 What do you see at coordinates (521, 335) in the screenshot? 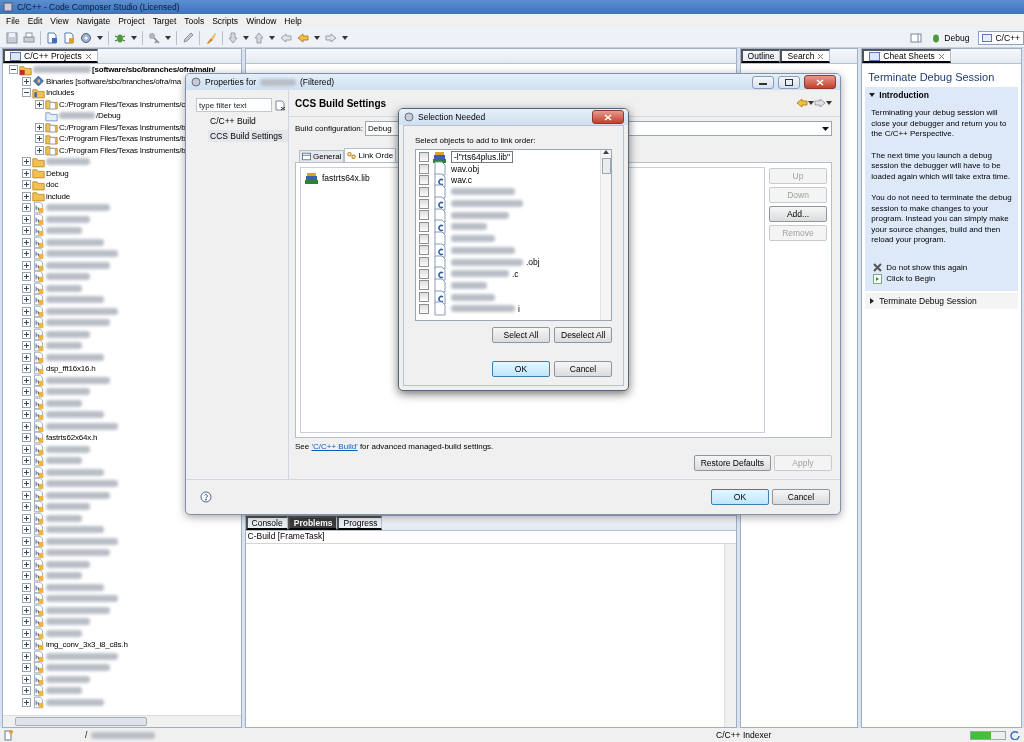
I see `select-all-button: Select All` at bounding box center [521, 335].